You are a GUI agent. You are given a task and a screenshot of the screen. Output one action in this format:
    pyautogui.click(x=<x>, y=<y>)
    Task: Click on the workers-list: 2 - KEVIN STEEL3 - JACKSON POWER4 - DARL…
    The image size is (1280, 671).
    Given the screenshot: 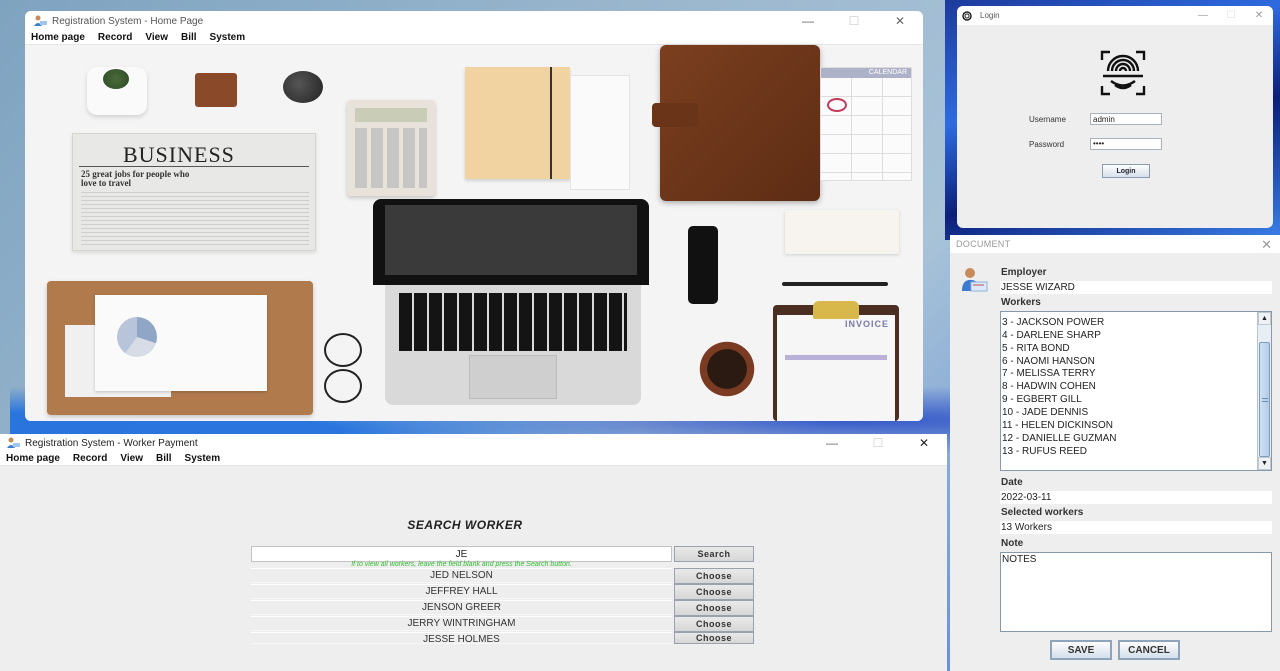 What is the action you would take?
    pyautogui.click(x=1136, y=391)
    